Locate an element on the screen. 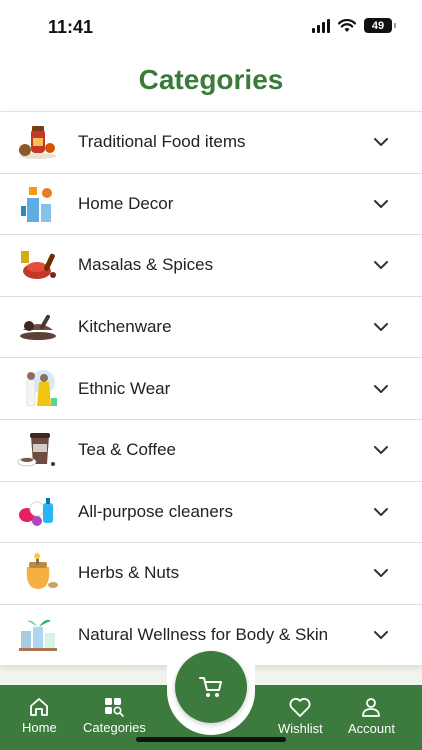  nav-wishlist-label: Wishlist is located at coordinates (300, 728).